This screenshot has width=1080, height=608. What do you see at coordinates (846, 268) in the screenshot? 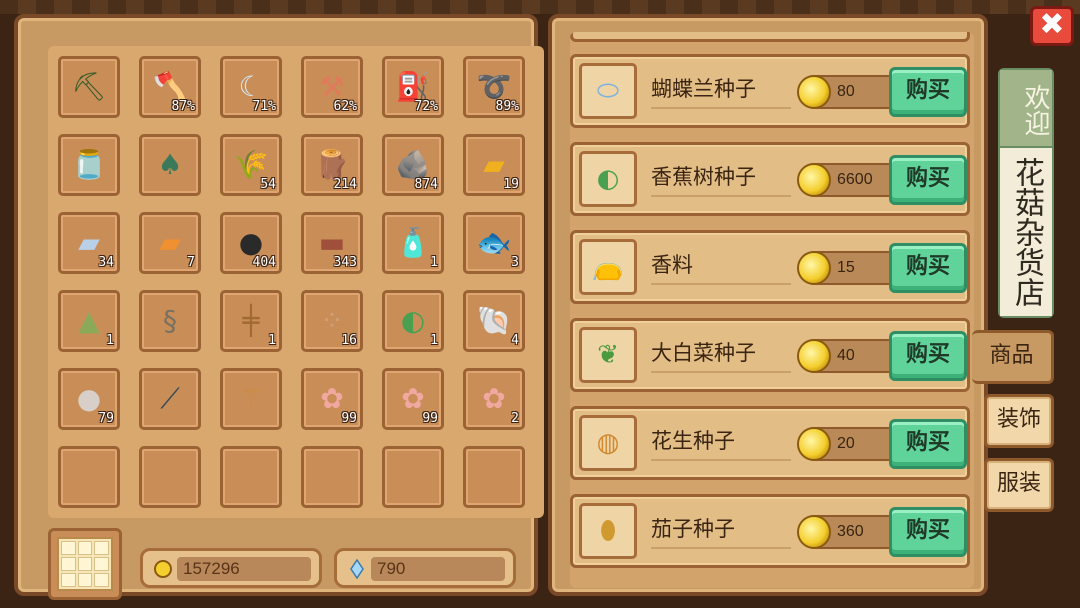
I see `price-tag: 15` at bounding box center [846, 268].